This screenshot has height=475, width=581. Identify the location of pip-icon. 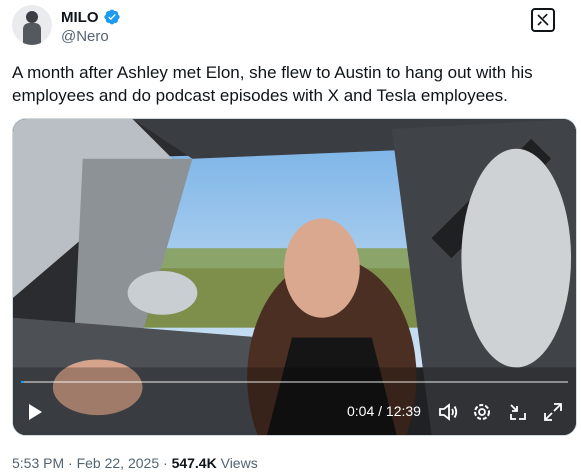
(518, 412).